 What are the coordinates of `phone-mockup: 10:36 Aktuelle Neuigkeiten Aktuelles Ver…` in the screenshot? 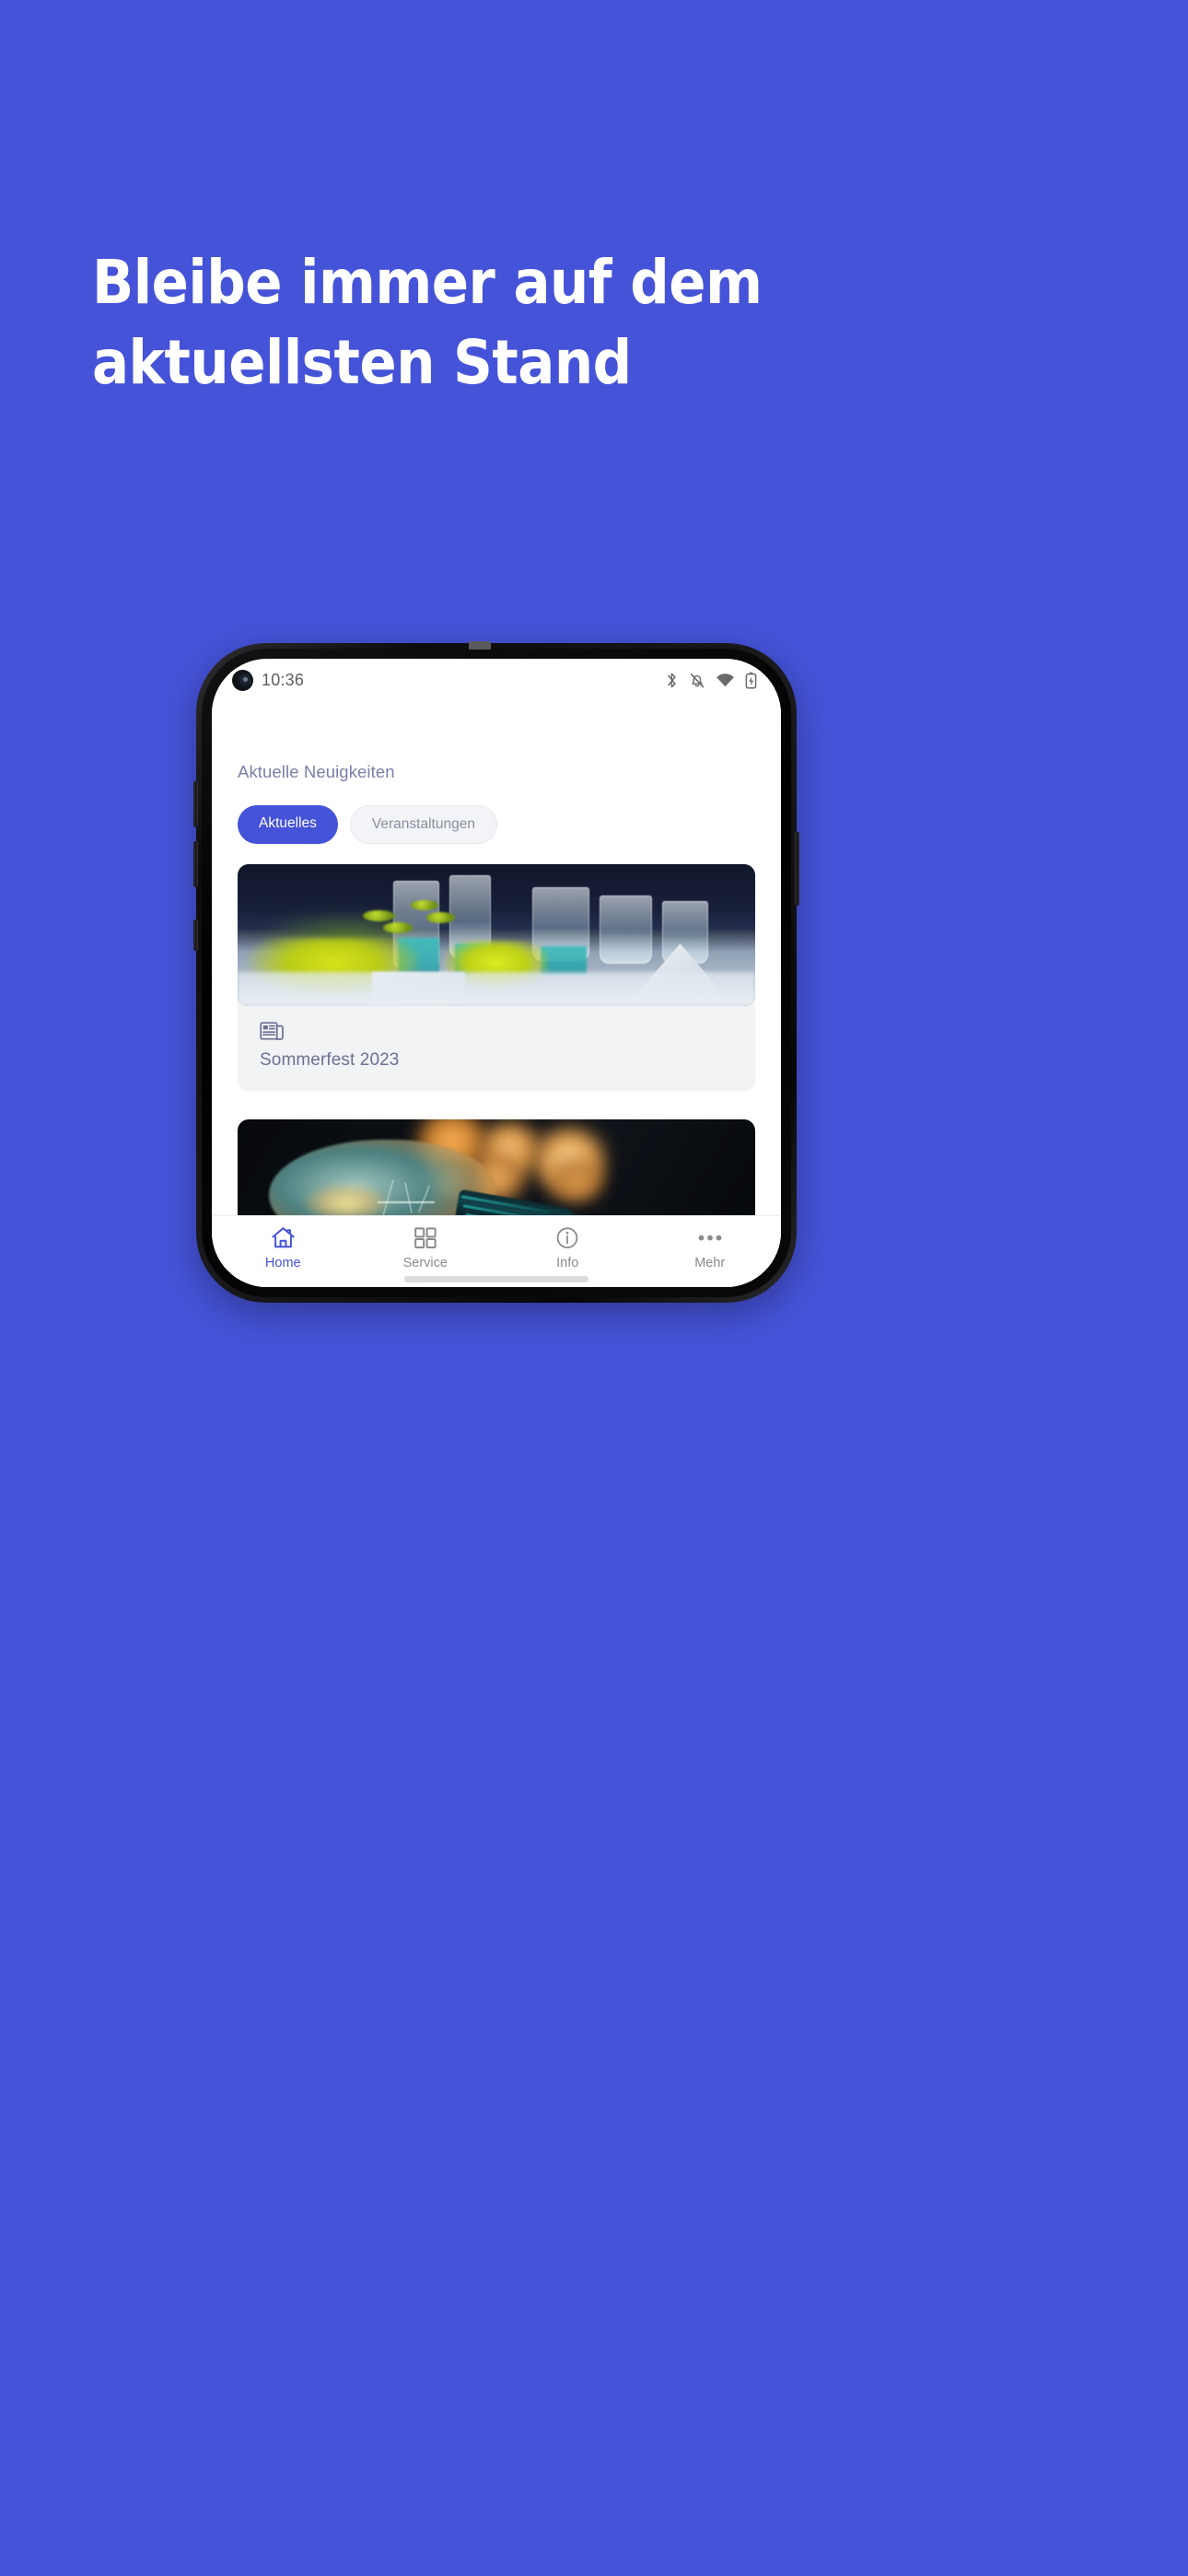 It's located at (496, 972).